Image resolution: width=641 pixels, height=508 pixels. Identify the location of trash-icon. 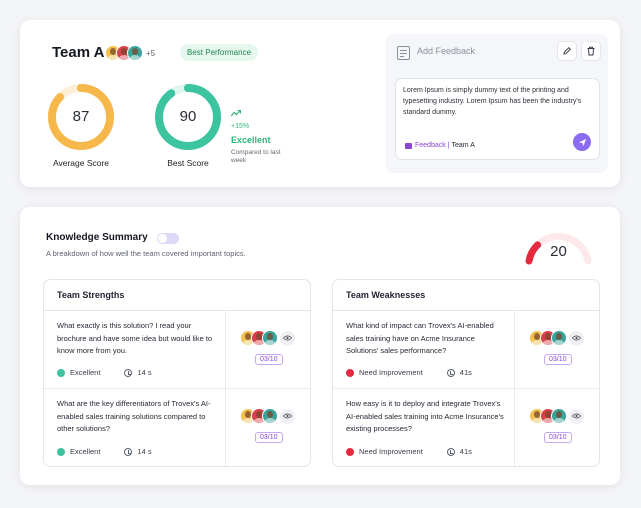
(591, 51).